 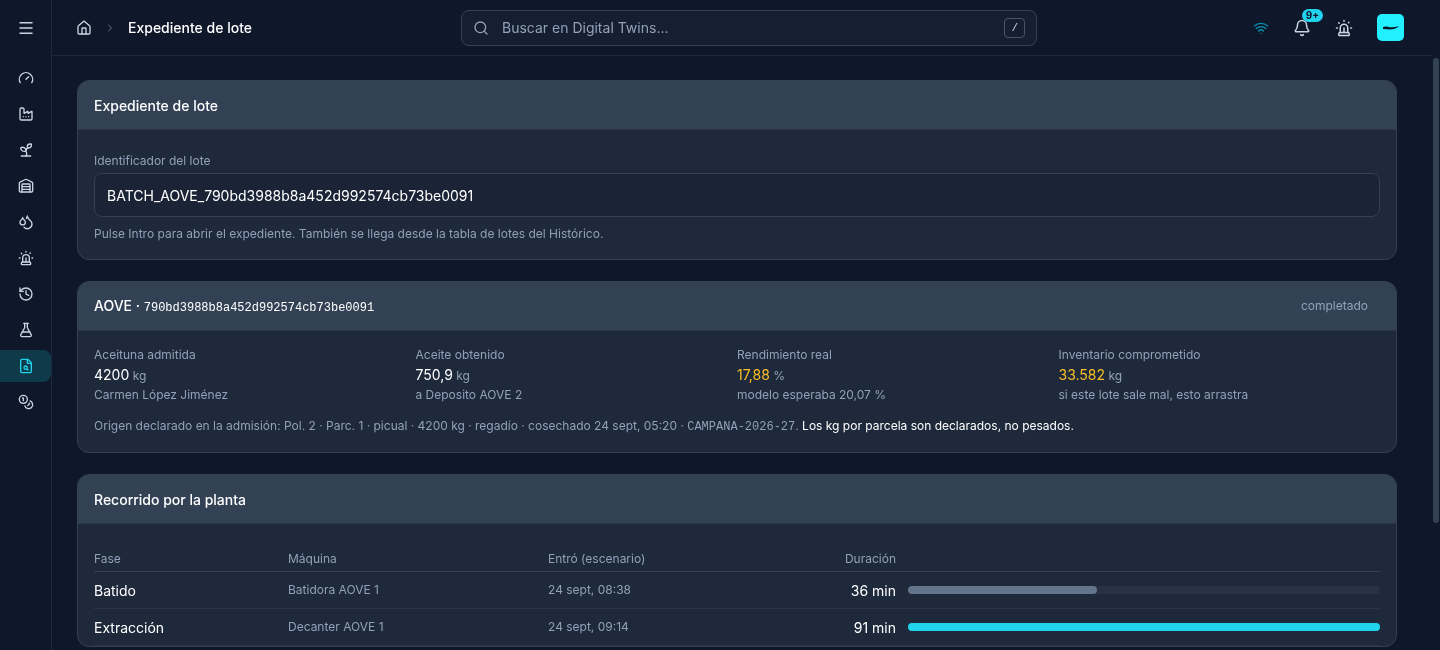 What do you see at coordinates (784, 355) in the screenshot?
I see `stat-label: Rendimiento real` at bounding box center [784, 355].